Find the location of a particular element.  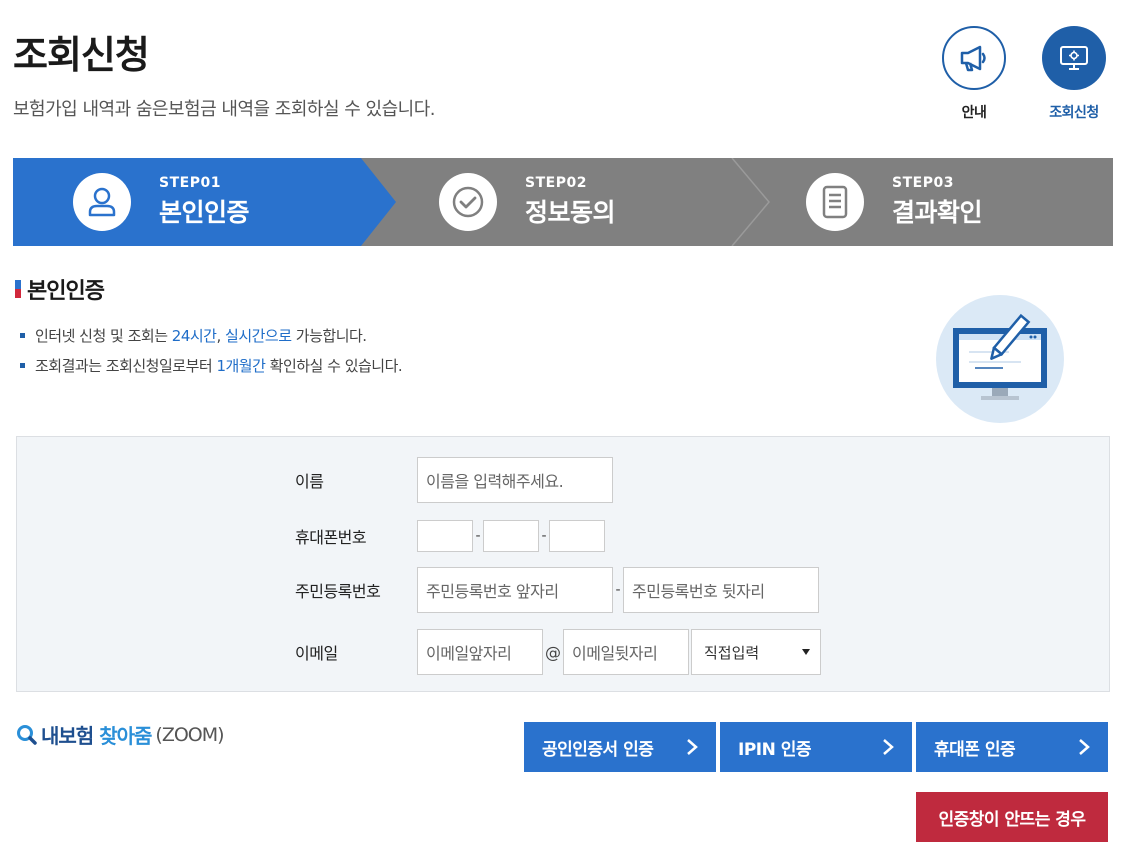

rrn-front-input: 주민등록번호 앞자리 is located at coordinates (515, 590).